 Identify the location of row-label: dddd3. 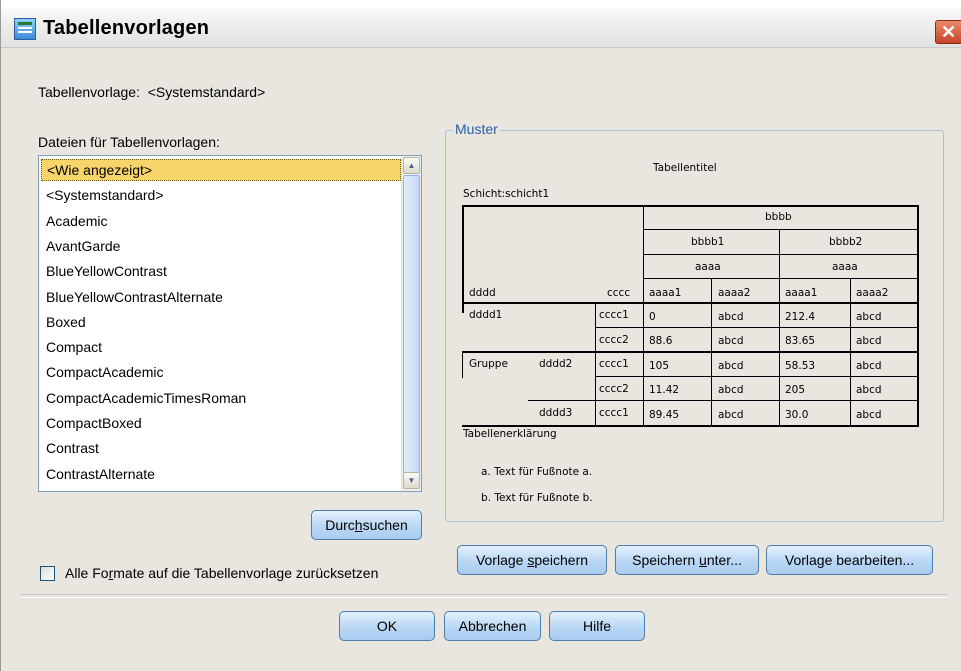
(556, 413).